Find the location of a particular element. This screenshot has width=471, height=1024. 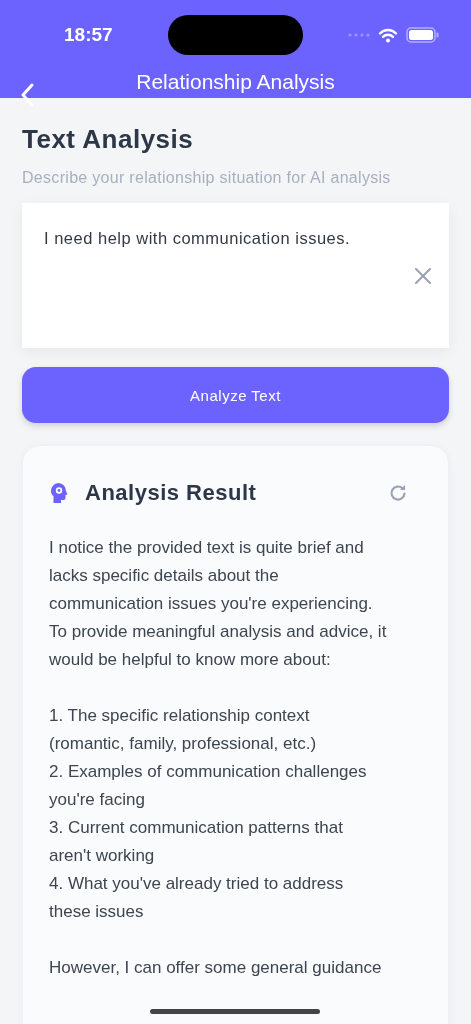

status-time: 18:57 is located at coordinates (89, 34).